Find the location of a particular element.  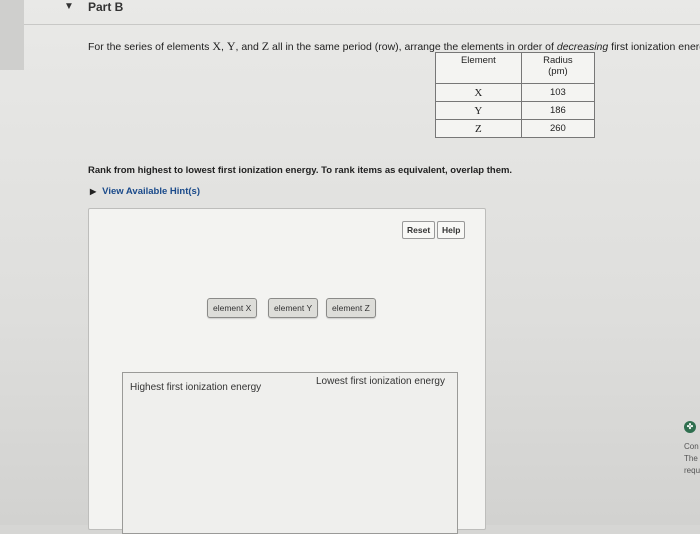

table-cell-element: Z is located at coordinates (478, 128).